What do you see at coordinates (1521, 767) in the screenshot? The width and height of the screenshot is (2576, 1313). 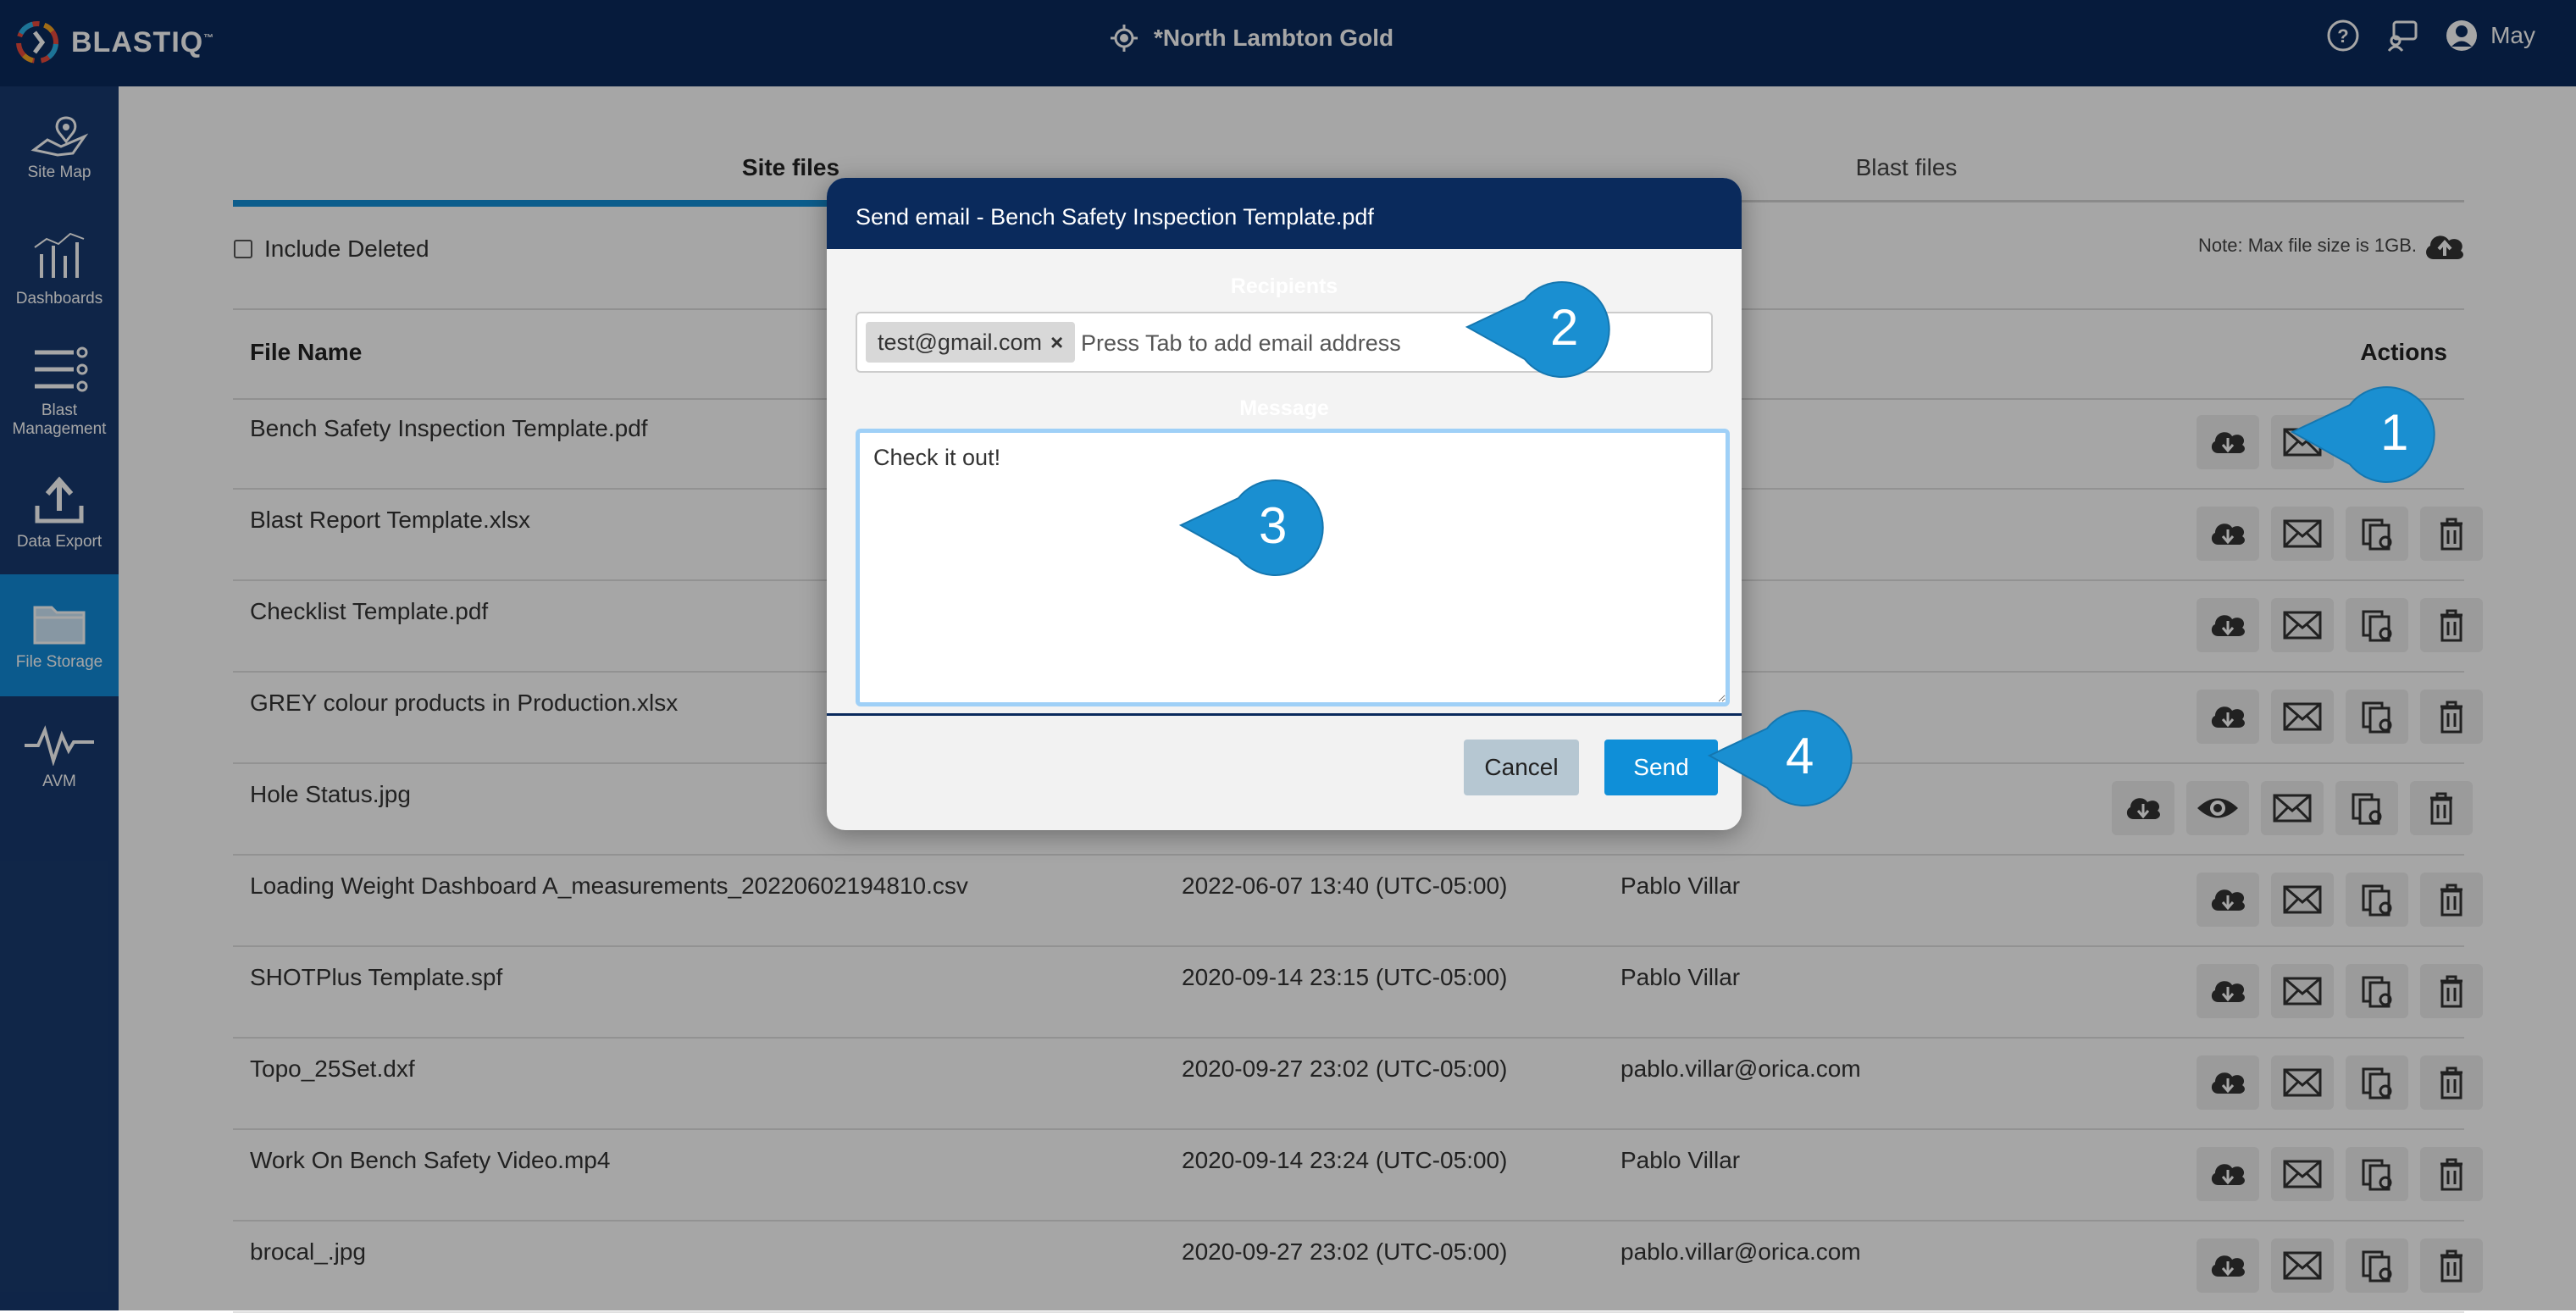 I see `cancel-button: Cancel` at bounding box center [1521, 767].